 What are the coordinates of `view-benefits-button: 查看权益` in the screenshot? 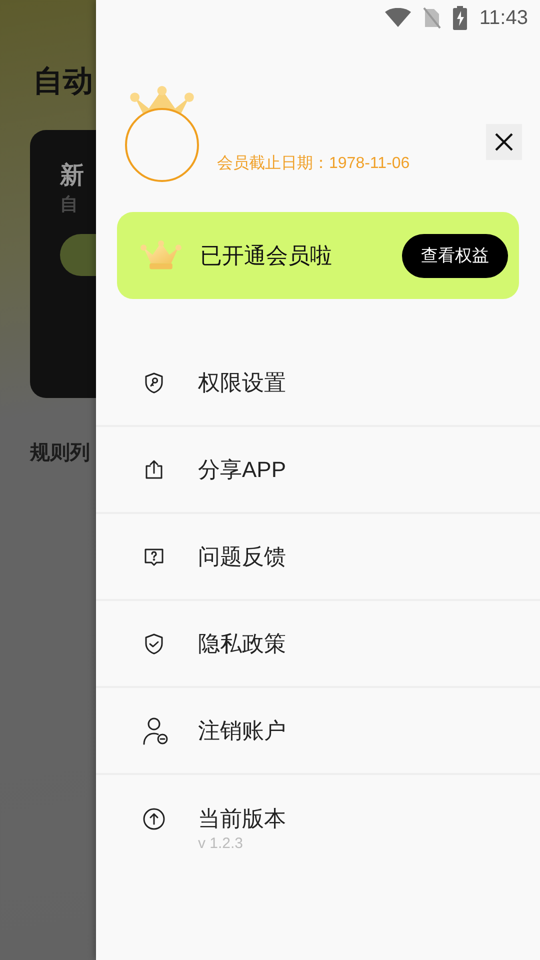 It's located at (455, 256).